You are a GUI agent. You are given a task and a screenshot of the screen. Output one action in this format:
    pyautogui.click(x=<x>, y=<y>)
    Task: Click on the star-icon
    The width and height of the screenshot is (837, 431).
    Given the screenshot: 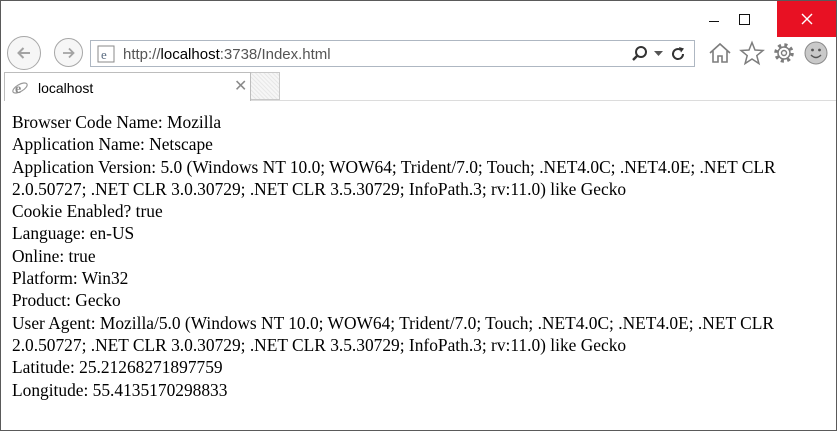 What is the action you would take?
    pyautogui.click(x=751, y=53)
    